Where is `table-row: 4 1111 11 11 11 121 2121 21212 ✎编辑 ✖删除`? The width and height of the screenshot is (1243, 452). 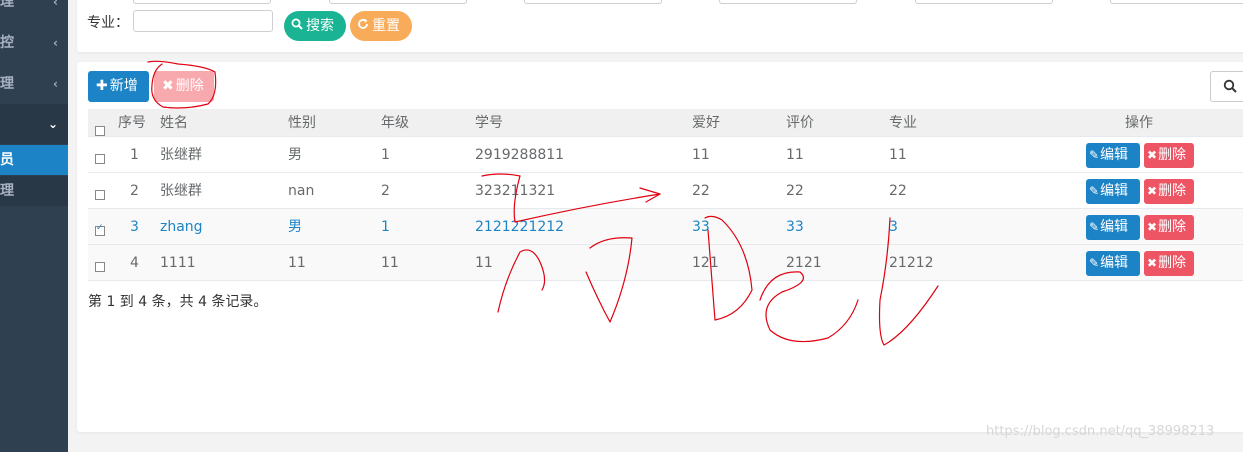 table-row: 4 1111 11 11 11 121 2121 21212 ✎编辑 ✖删除 is located at coordinates (665, 263).